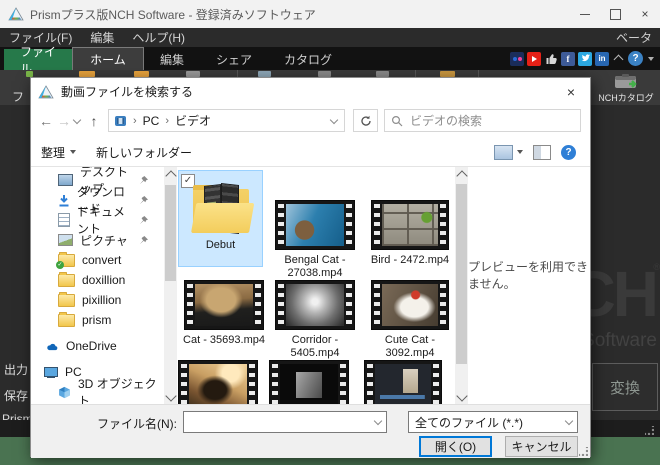  What do you see at coordinates (618, 59) in the screenshot?
I see `collapse-ribbon-icon` at bounding box center [618, 59].